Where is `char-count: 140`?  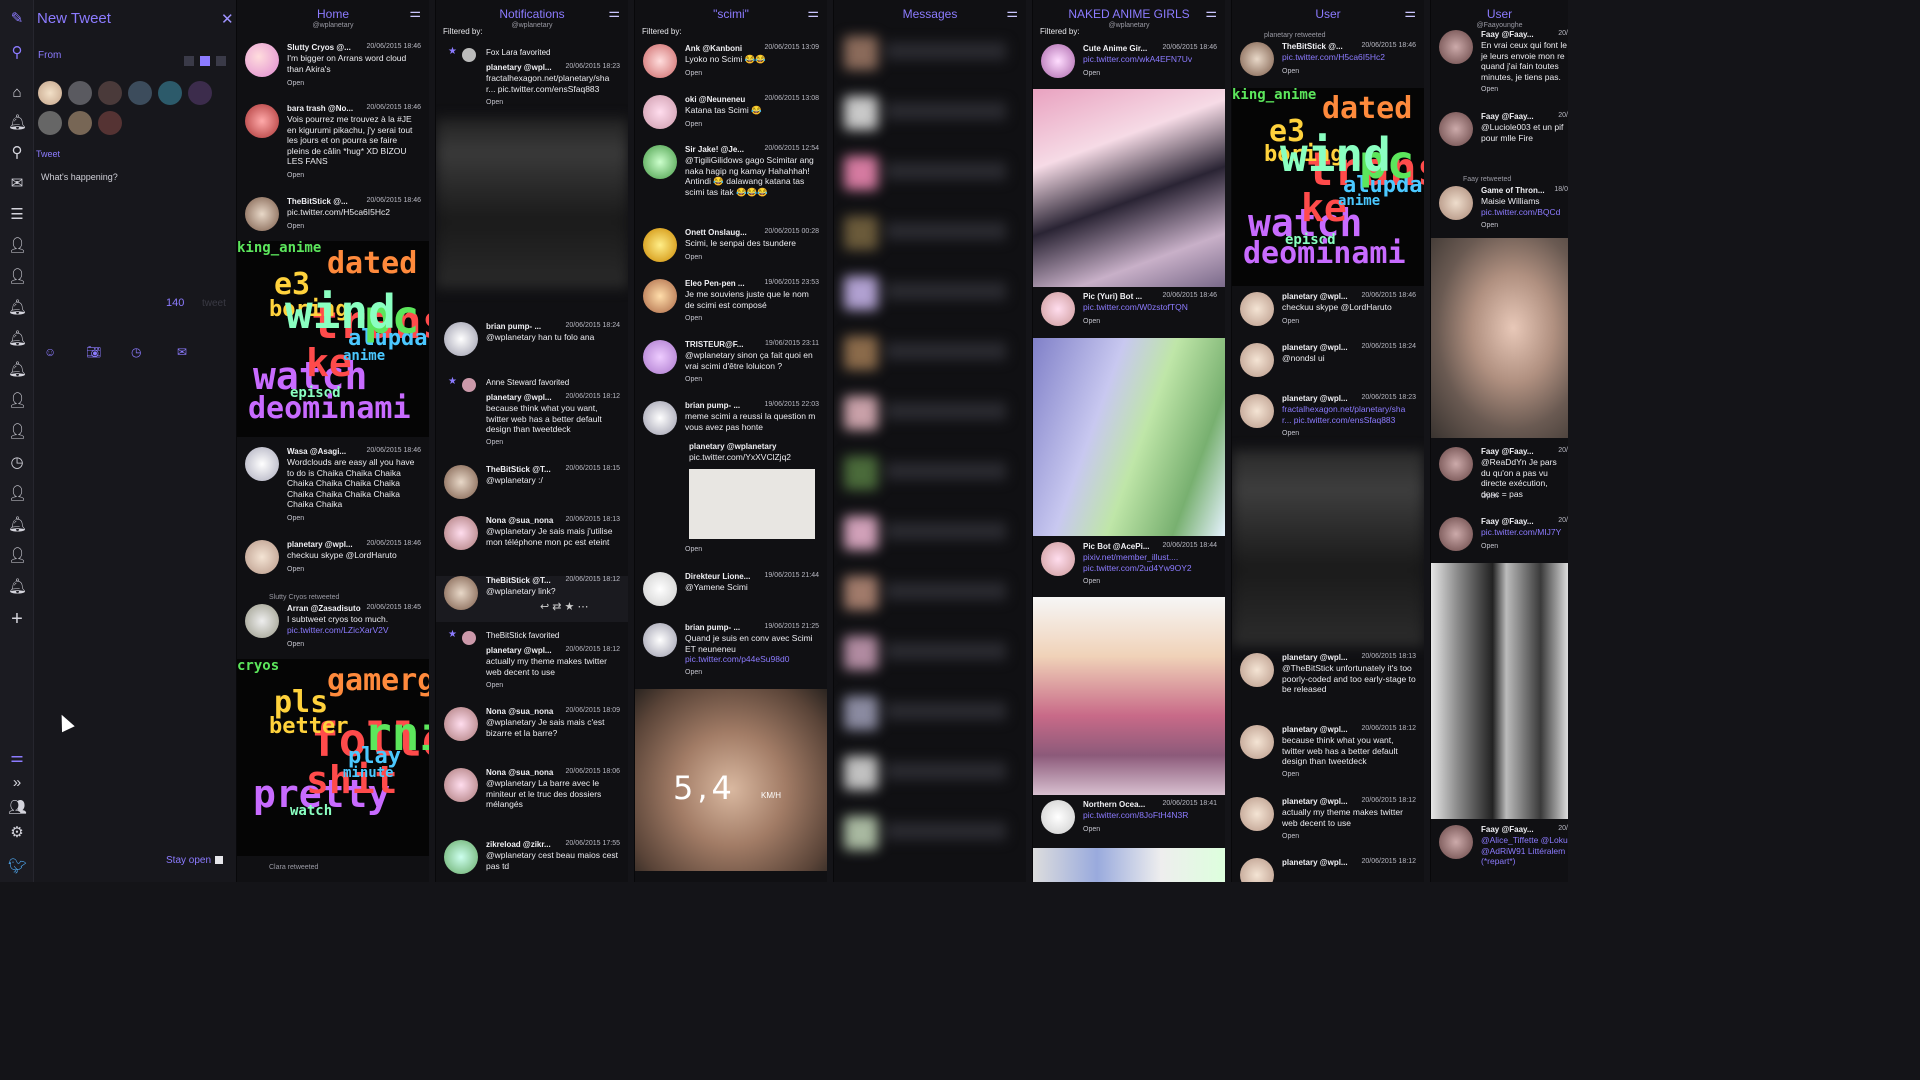
char-count: 140 is located at coordinates (175, 303).